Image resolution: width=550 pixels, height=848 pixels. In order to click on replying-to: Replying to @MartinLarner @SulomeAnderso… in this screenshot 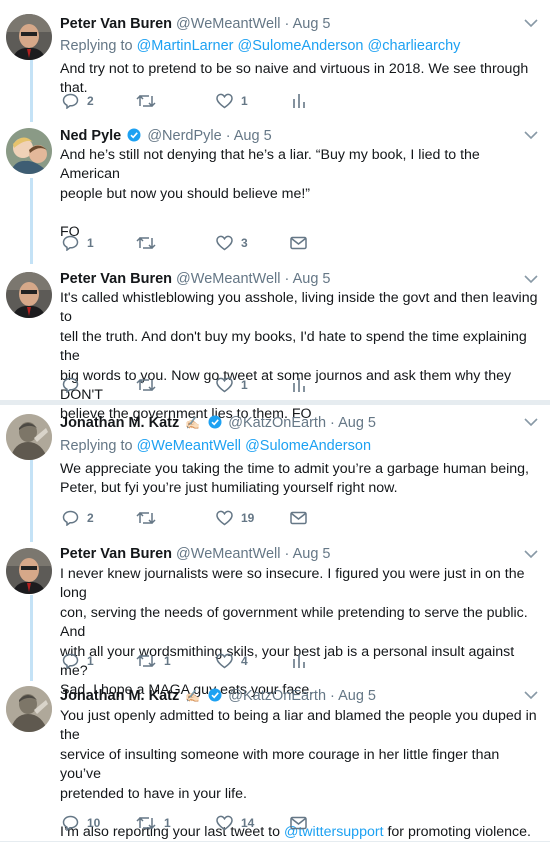, I will do `click(260, 46)`.